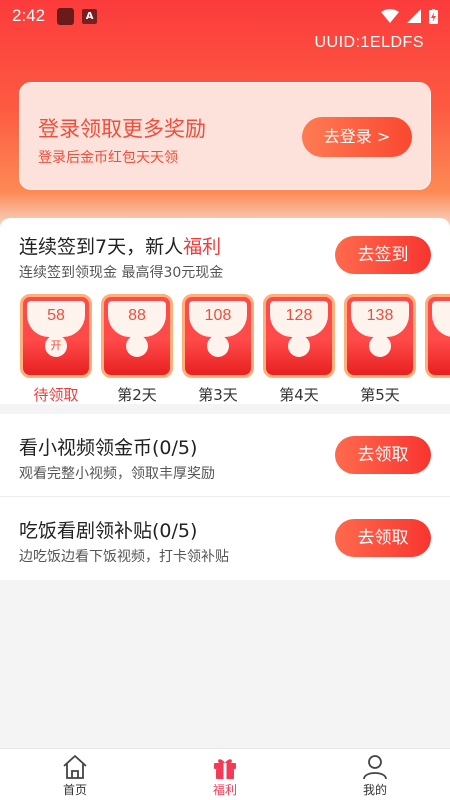 The image size is (450, 800). Describe the element at coordinates (225, 136) in the screenshot. I see `login-banner: 登录领取更多奖励 登录后金币红包天天领 去登录 >` at that location.